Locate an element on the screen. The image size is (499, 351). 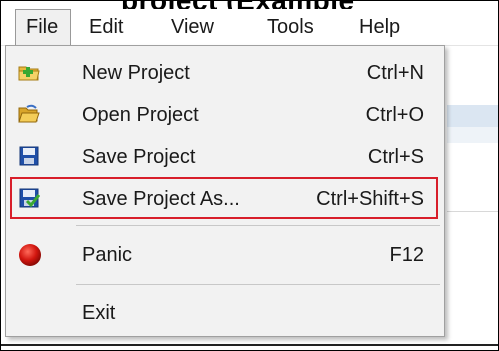
menu-item-label: Save Project is located at coordinates (139, 157).